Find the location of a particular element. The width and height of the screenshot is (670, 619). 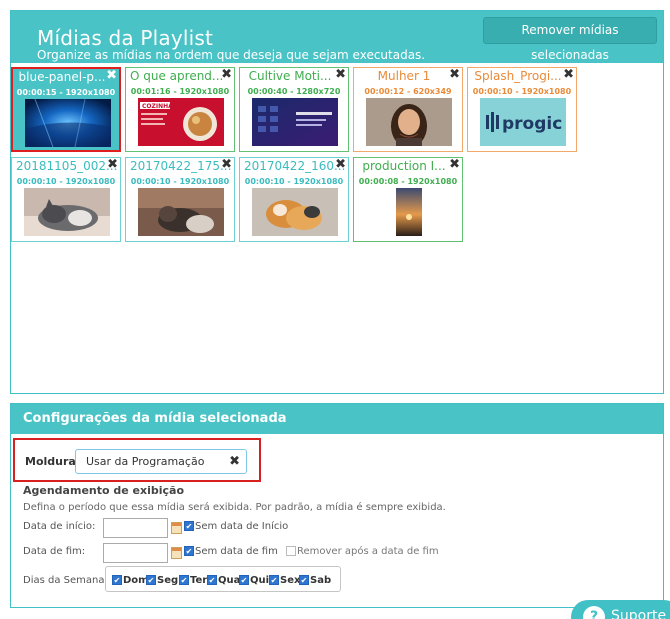

media-card: 20170422_175... ✖ 00:00:10 - 1920x1080 is located at coordinates (180, 199).